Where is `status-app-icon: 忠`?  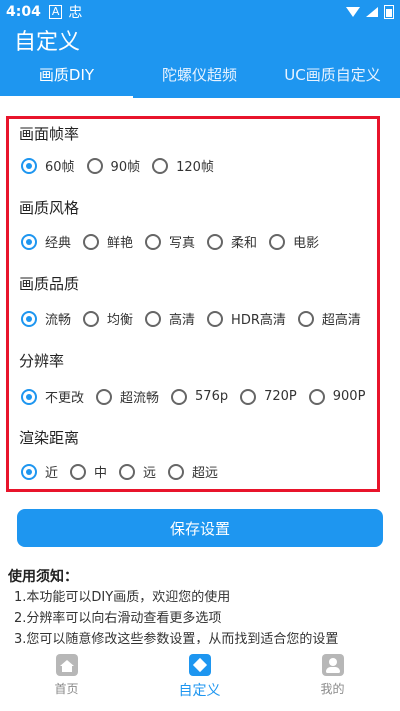
status-app-icon: 忠 is located at coordinates (75, 13).